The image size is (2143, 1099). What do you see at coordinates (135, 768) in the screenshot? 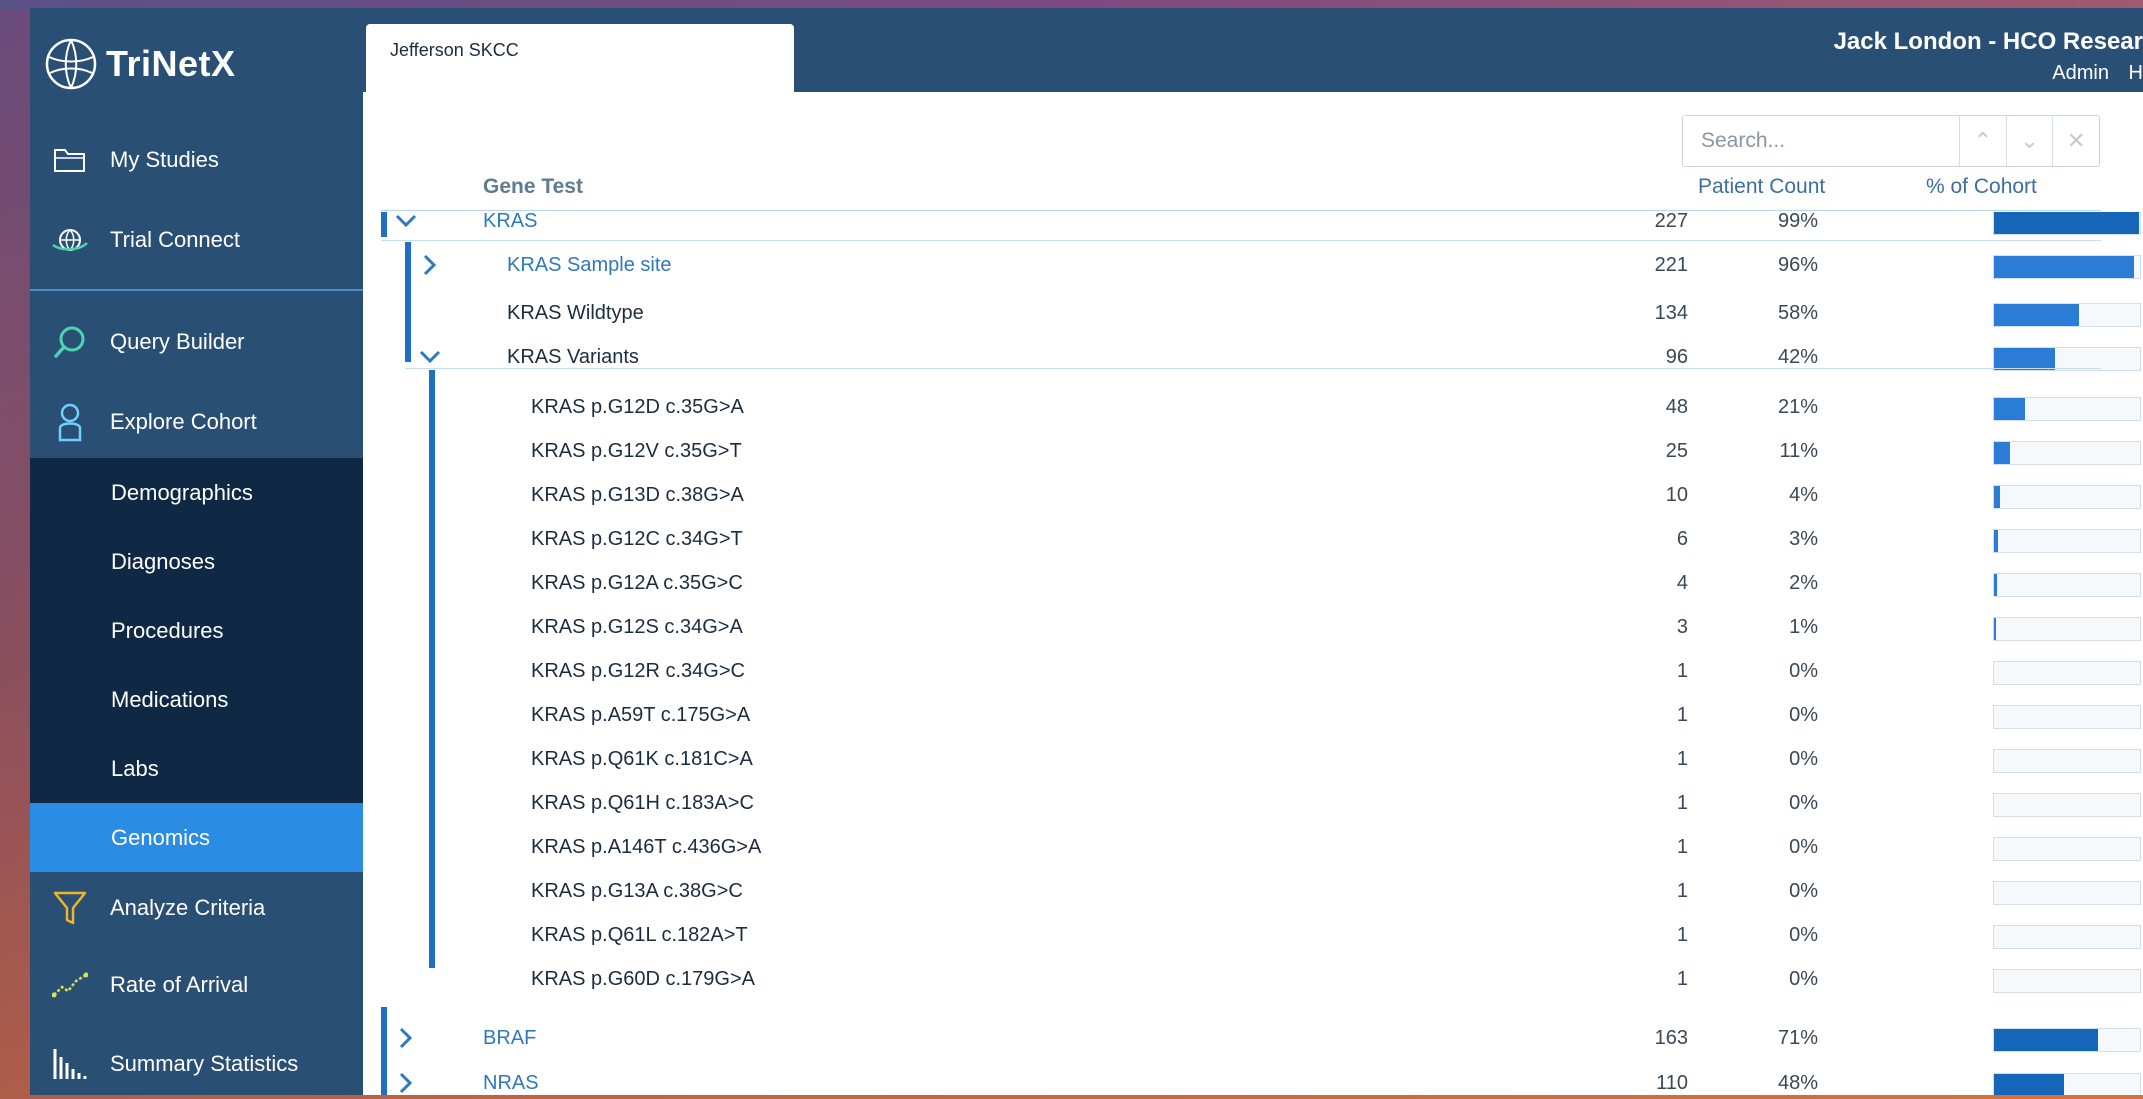
I see `subnav-label: Labs` at bounding box center [135, 768].